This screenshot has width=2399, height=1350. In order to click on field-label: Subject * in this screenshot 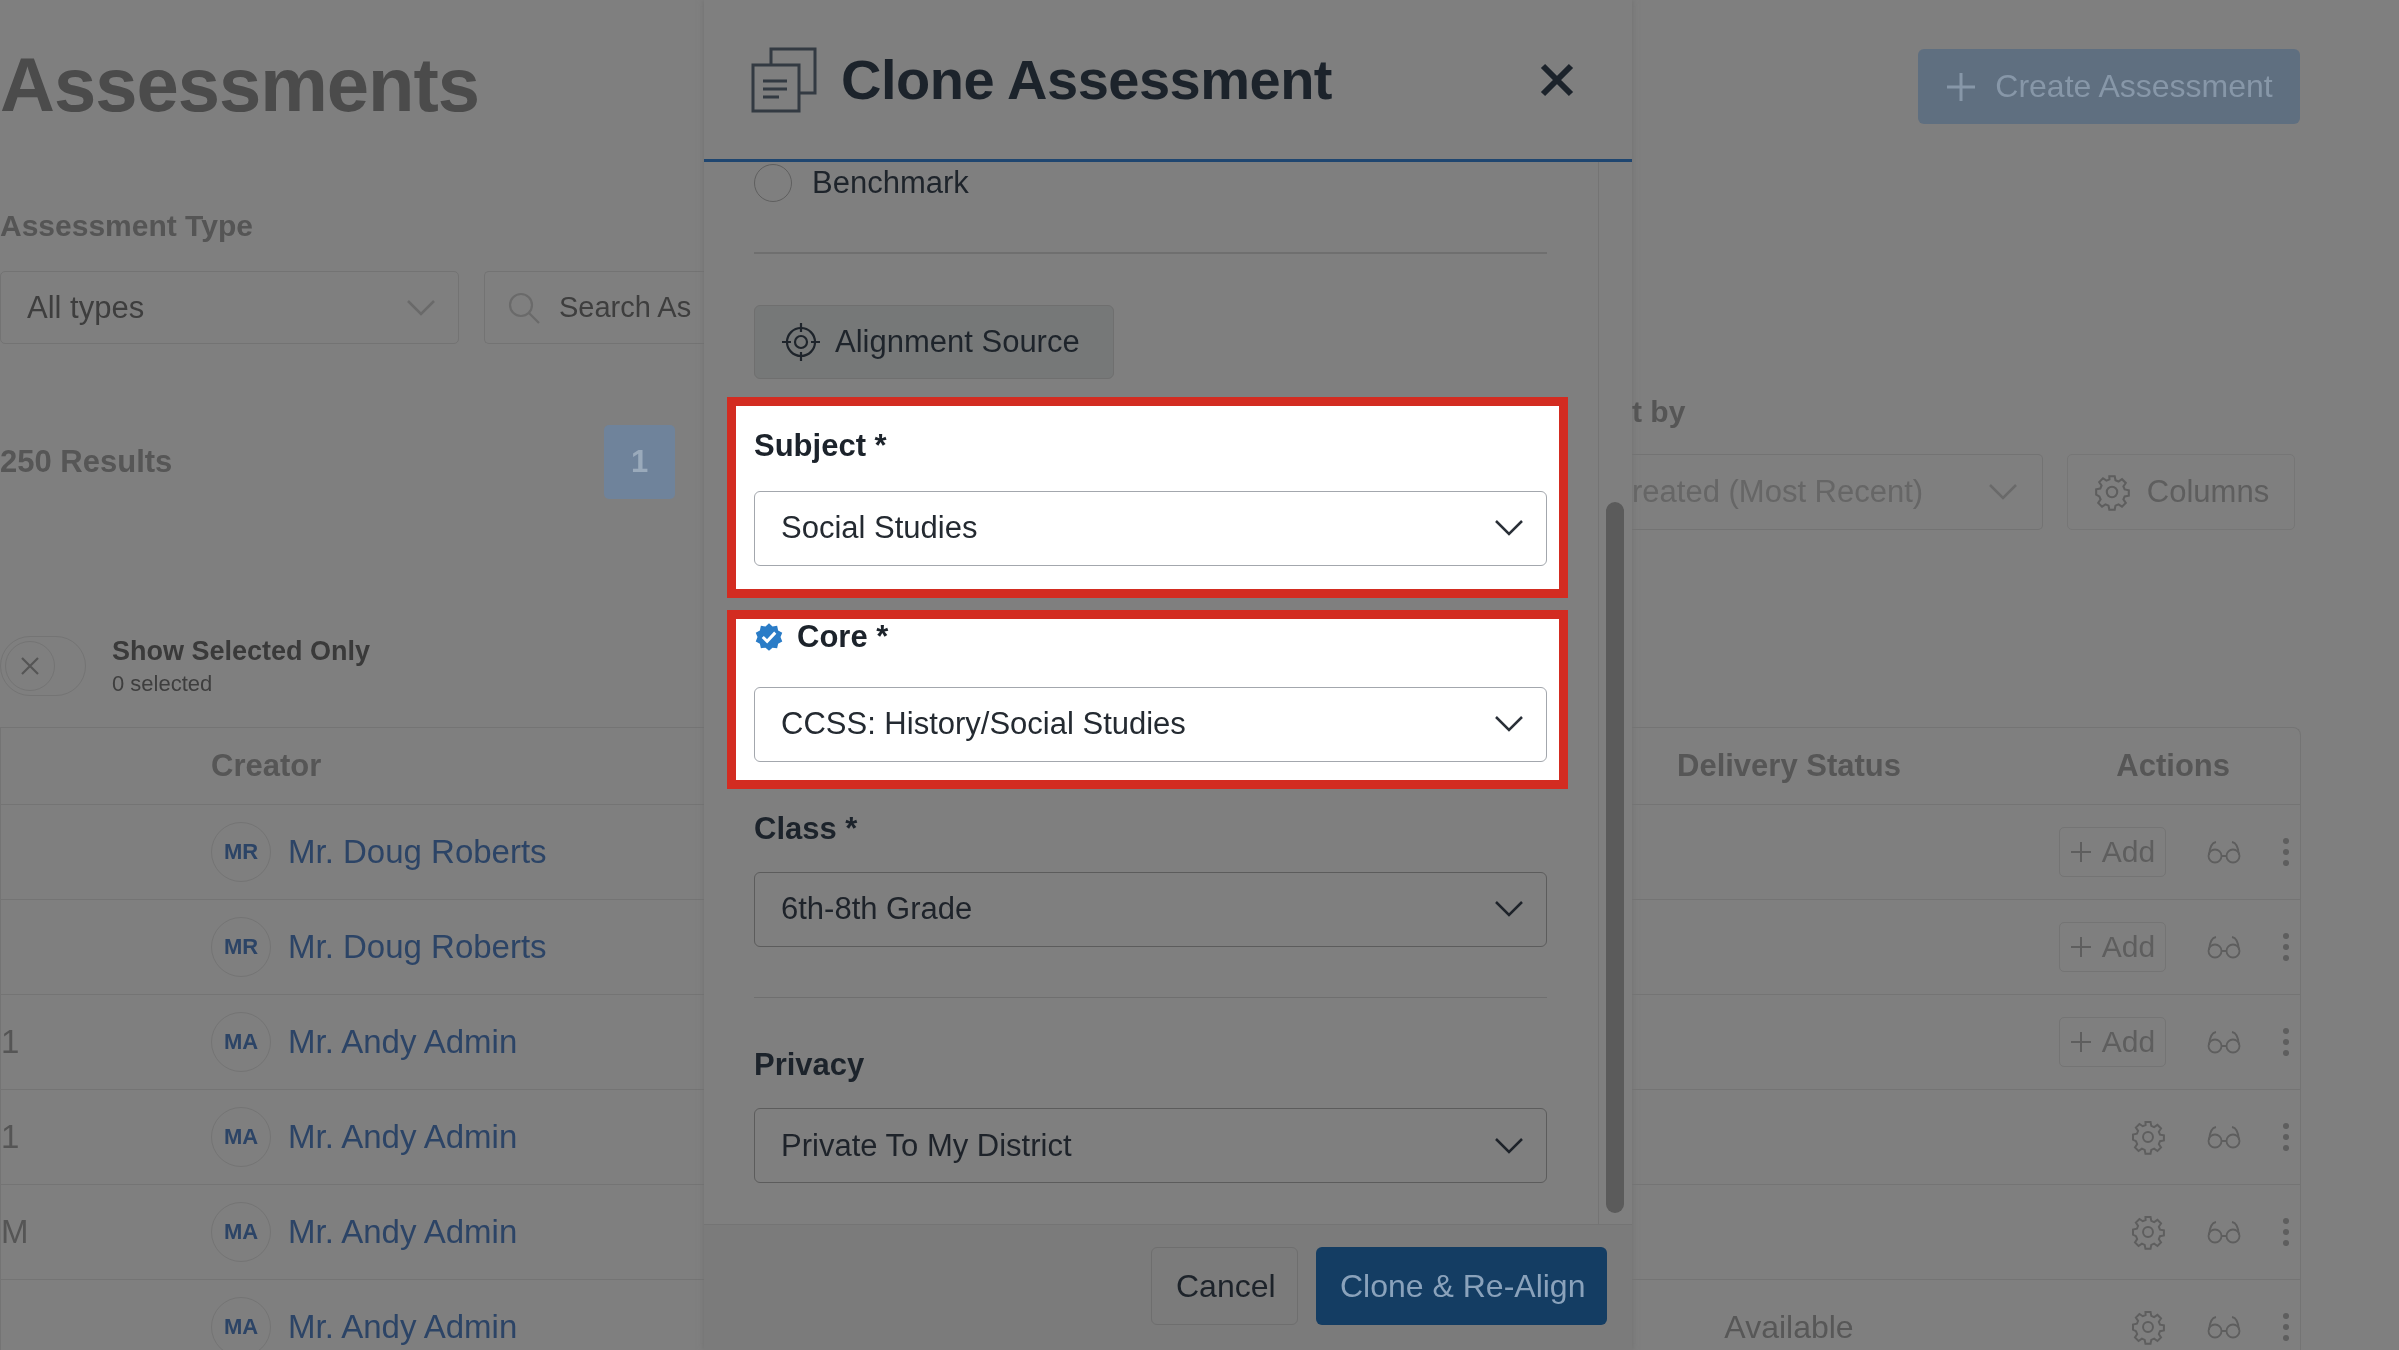, I will do `click(820, 445)`.